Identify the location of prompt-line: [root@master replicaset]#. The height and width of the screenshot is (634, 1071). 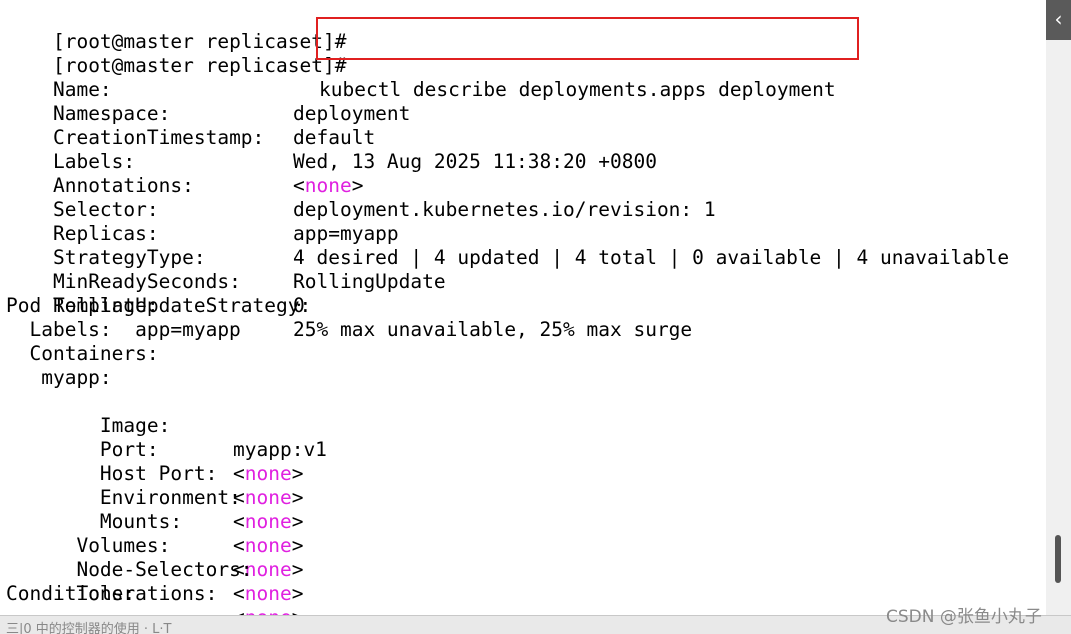
(176, 29).